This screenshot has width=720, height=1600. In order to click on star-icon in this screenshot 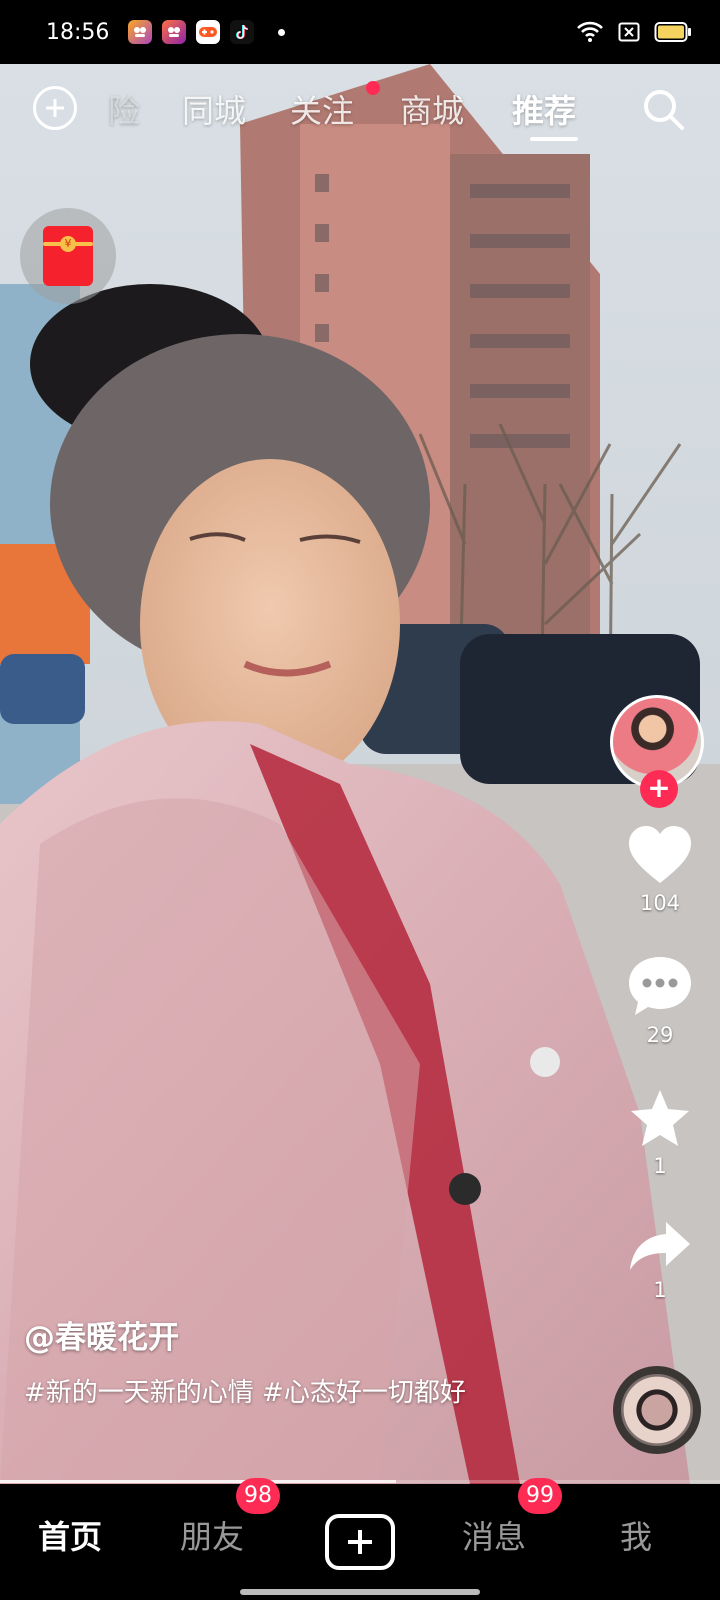, I will do `click(660, 1118)`.